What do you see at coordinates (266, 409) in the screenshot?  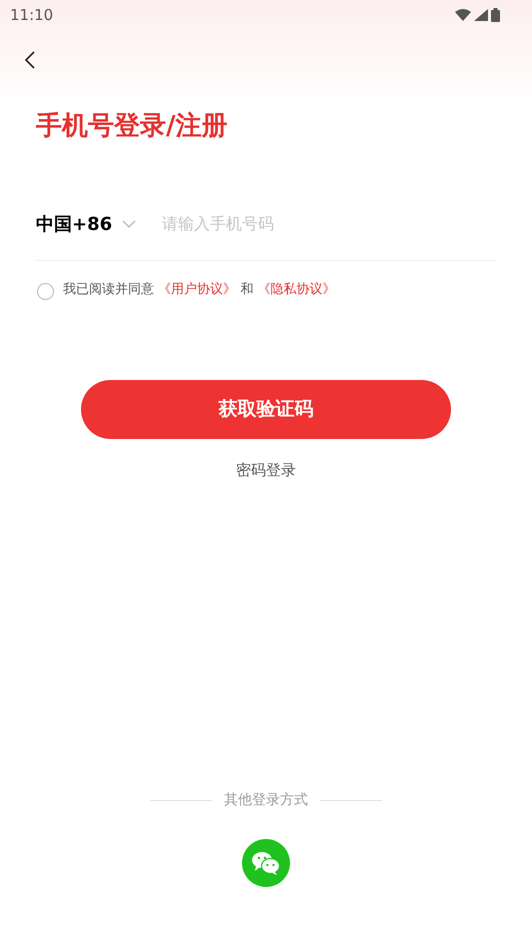 I see `get-code-button: 获取验证码` at bounding box center [266, 409].